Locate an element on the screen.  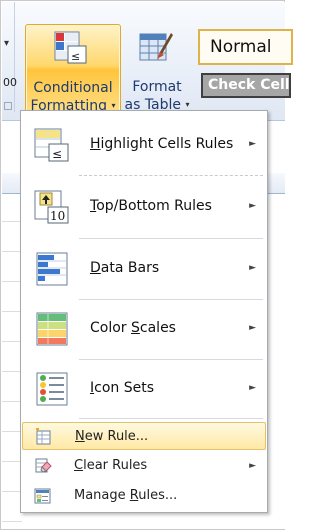
menu-item-label: Top/Bottom Rules is located at coordinates (151, 206).